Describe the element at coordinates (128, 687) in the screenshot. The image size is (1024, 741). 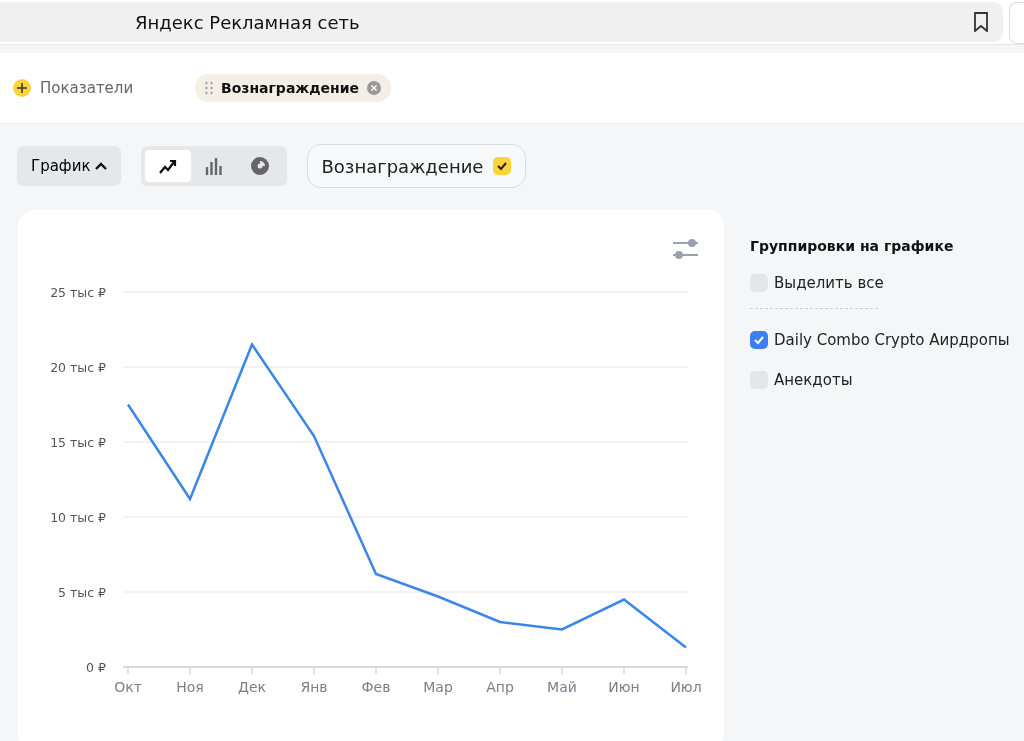
I see `x-tick-label: Окт` at that location.